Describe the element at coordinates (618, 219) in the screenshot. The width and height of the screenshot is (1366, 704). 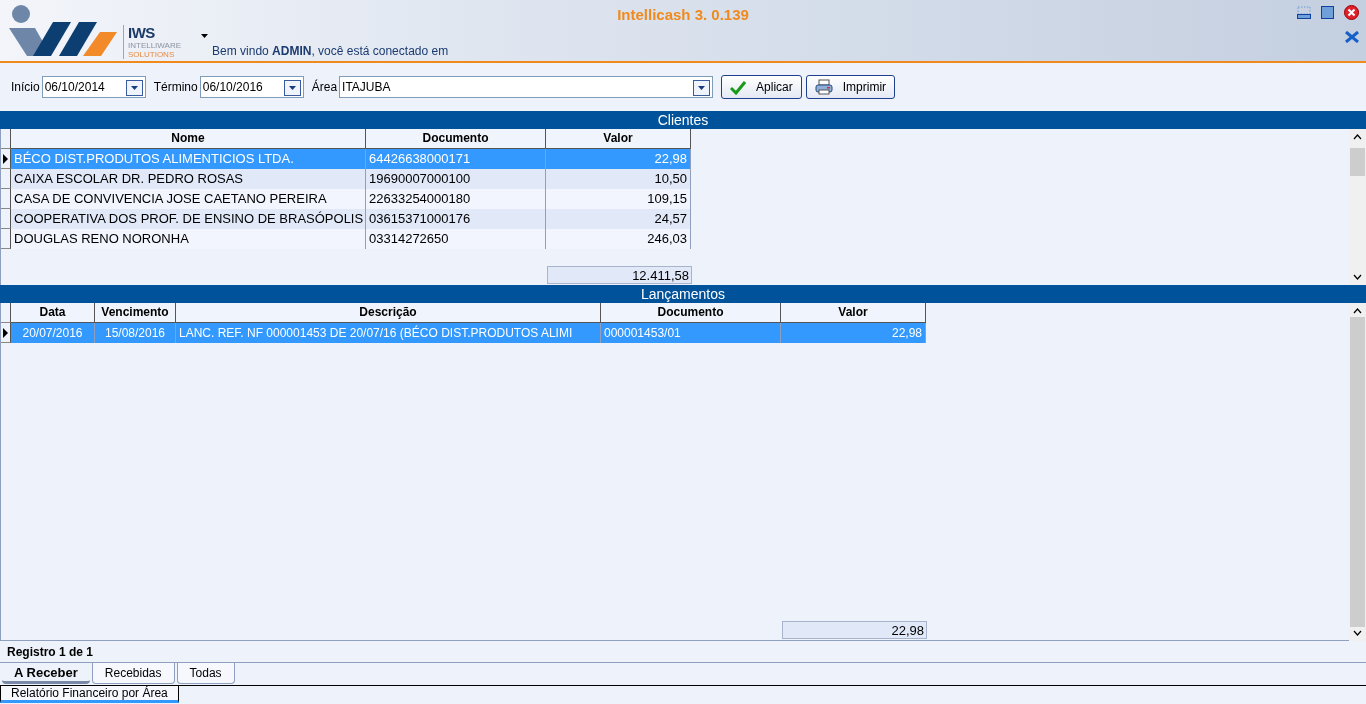
I see `table-cell: 24,57` at that location.